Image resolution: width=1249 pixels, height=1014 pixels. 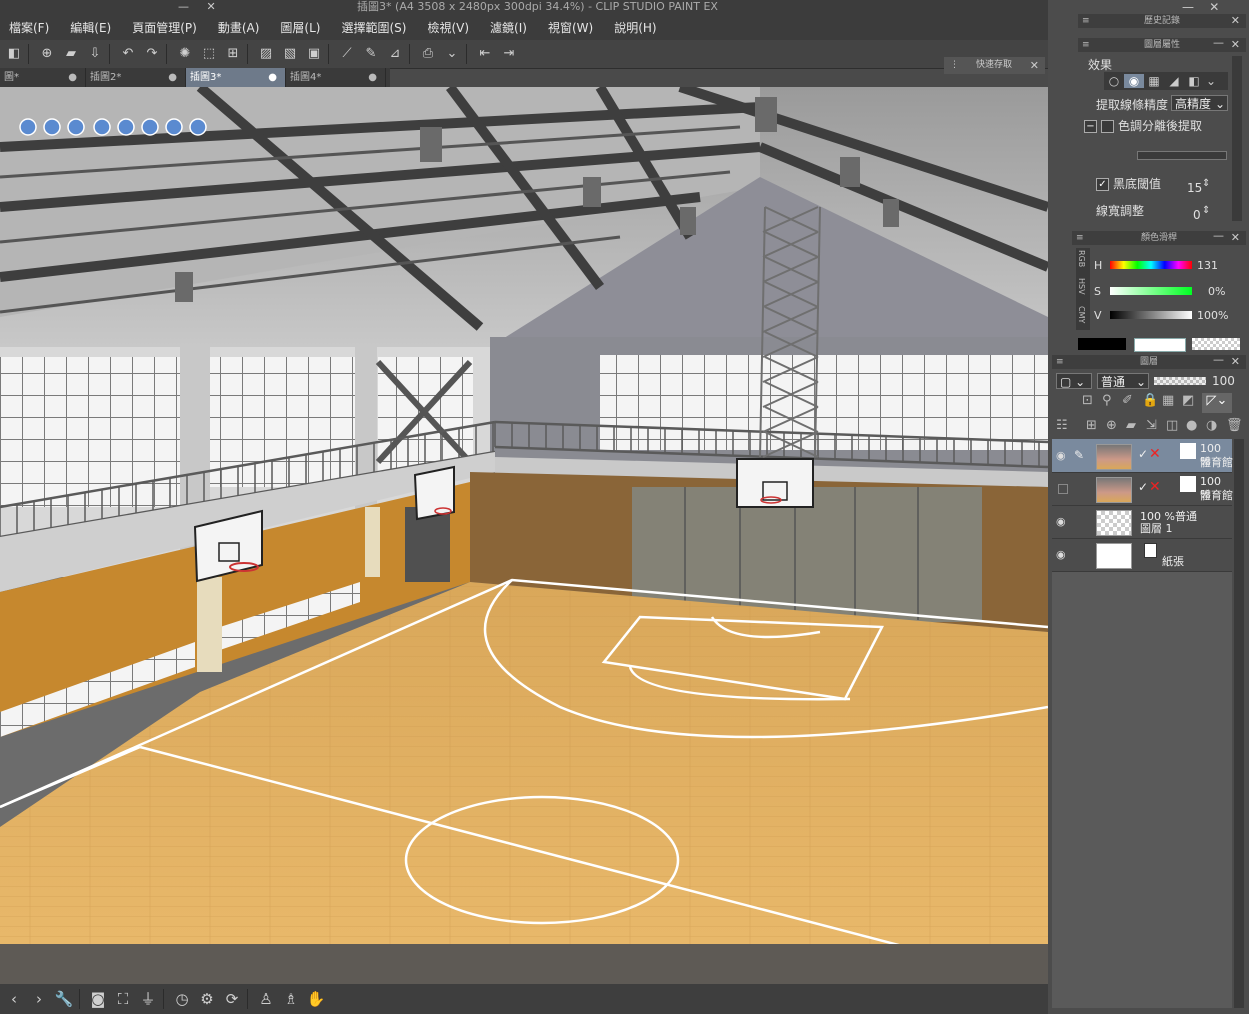 I want to click on ruler-icon: ⟋, so click(x=347, y=54).